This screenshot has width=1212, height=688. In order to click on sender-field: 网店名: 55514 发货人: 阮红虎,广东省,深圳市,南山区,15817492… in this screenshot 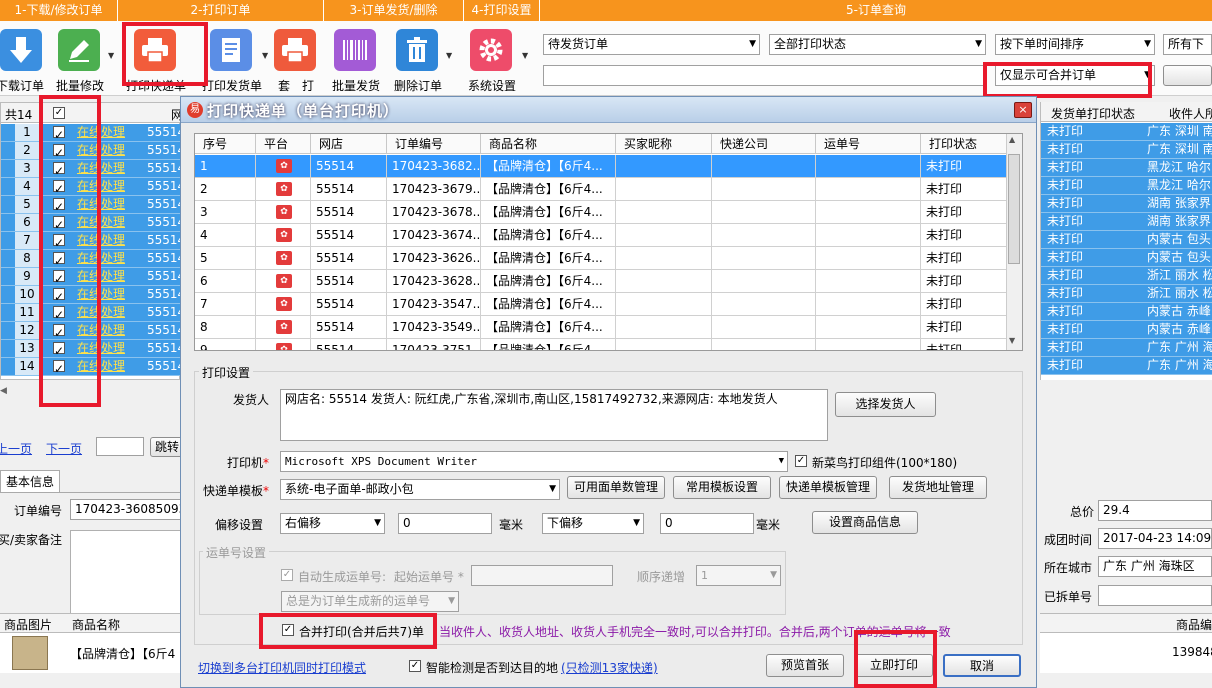, I will do `click(554, 415)`.